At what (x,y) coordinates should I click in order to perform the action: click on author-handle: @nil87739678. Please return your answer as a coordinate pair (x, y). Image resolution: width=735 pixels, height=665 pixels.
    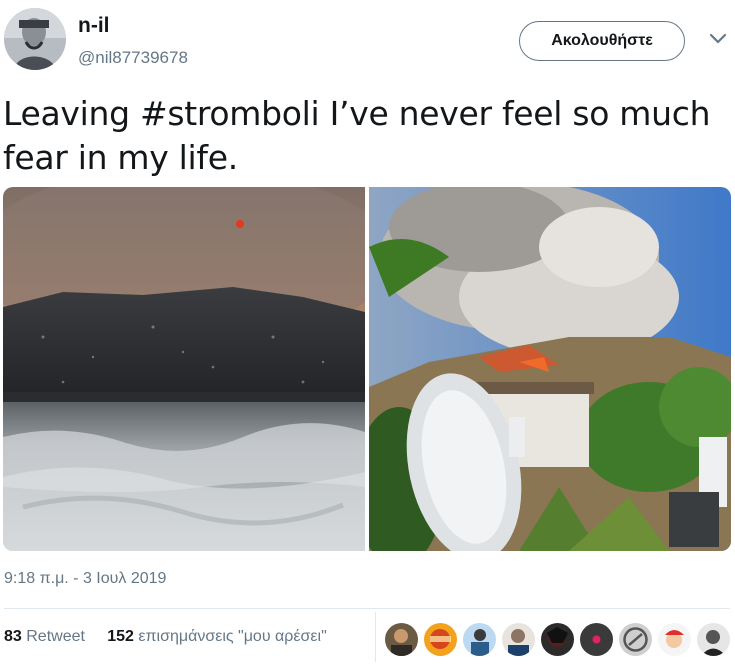
    Looking at the image, I should click on (133, 58).